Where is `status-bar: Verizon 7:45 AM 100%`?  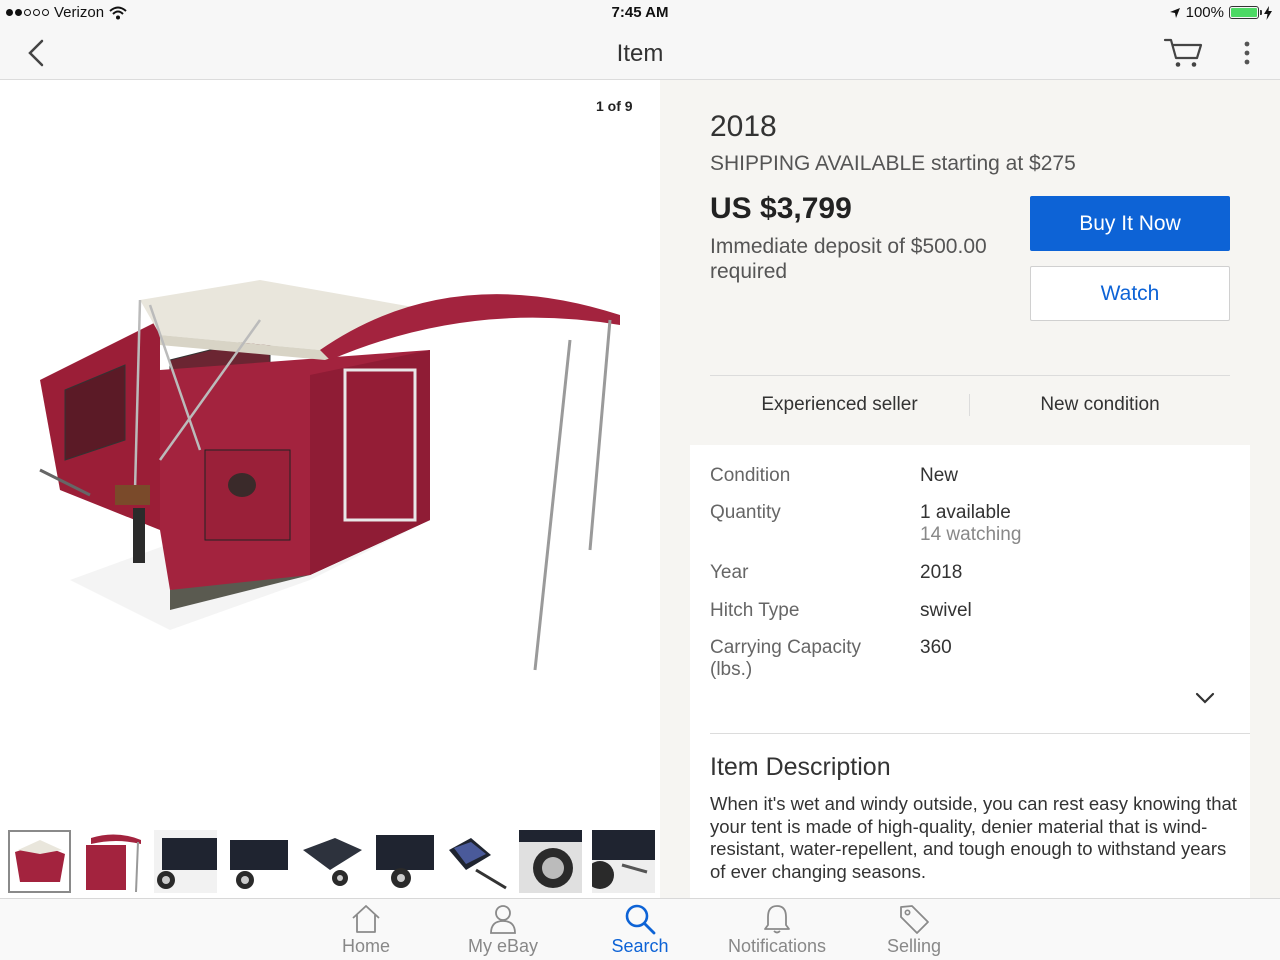 status-bar: Verizon 7:45 AM 100% is located at coordinates (640, 13).